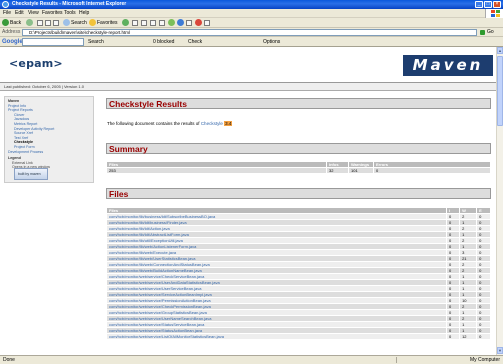 The height and width of the screenshot is (364, 503). I want to click on windows-logo-icon, so click(494, 13).